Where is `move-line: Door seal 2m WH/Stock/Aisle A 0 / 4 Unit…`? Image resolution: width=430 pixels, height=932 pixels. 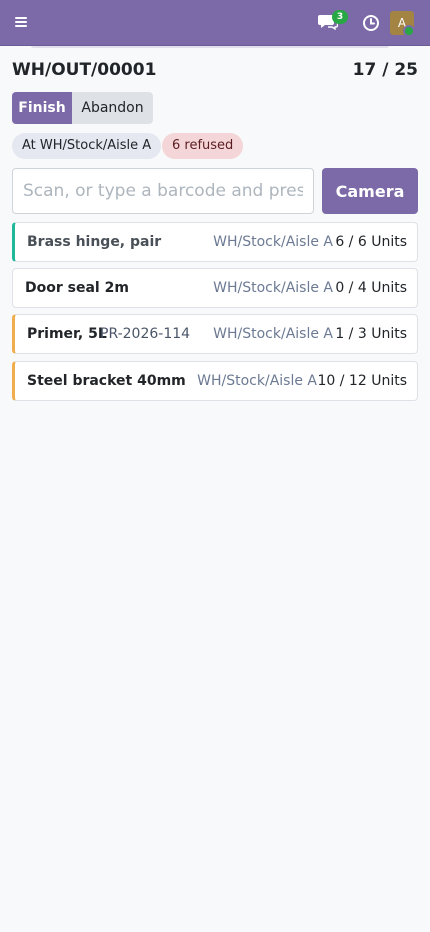
move-line: Door seal 2m WH/Stock/Aisle A 0 / 4 Unit… is located at coordinates (215, 288).